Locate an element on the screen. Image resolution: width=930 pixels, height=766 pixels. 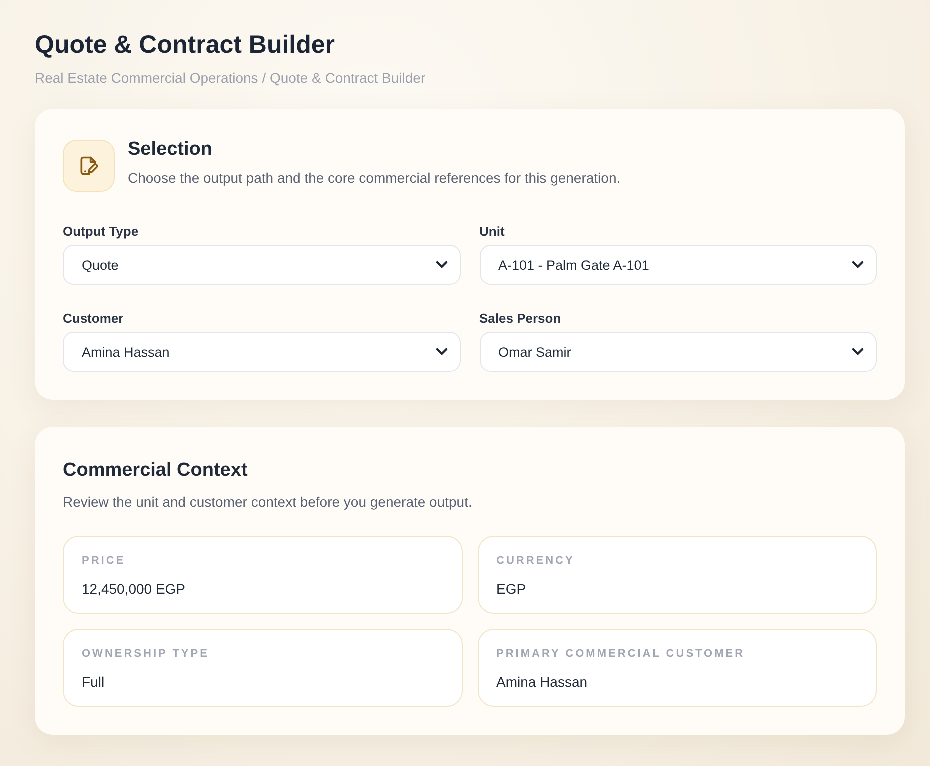
section-title: Selection is located at coordinates (171, 150).